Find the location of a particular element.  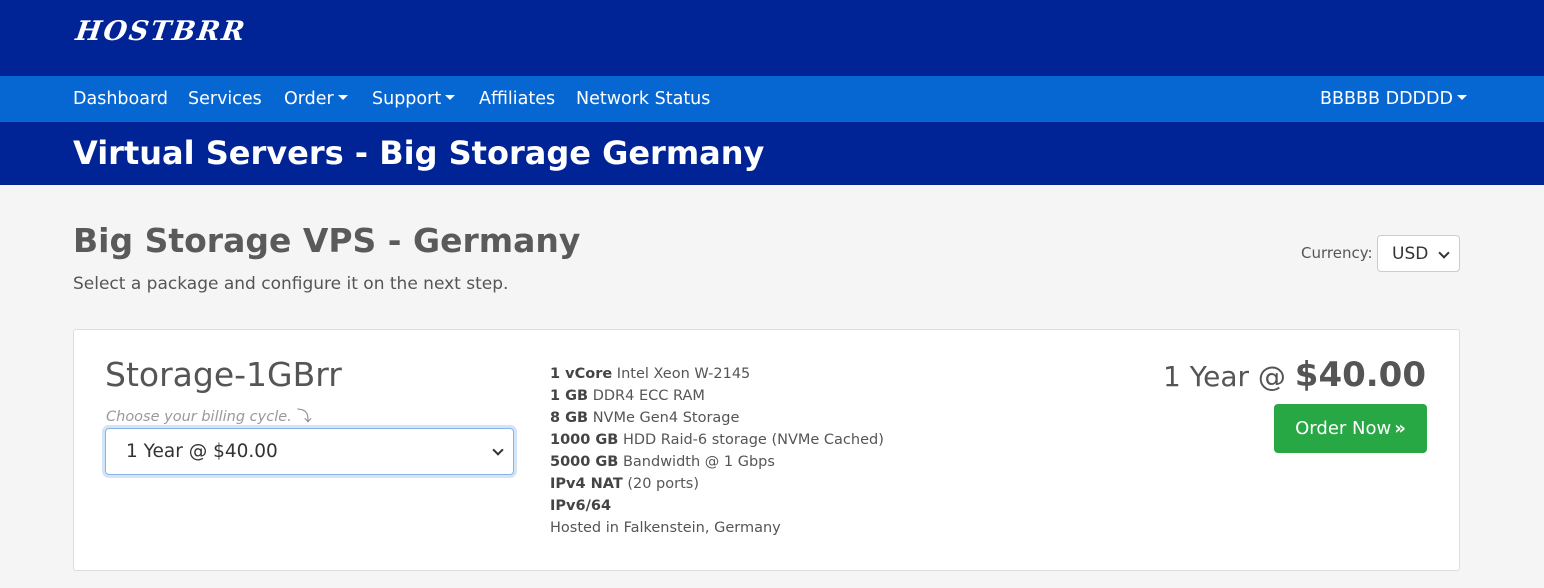

billing-cycle-select: 1 Year @ $40.00 is located at coordinates (309, 451).